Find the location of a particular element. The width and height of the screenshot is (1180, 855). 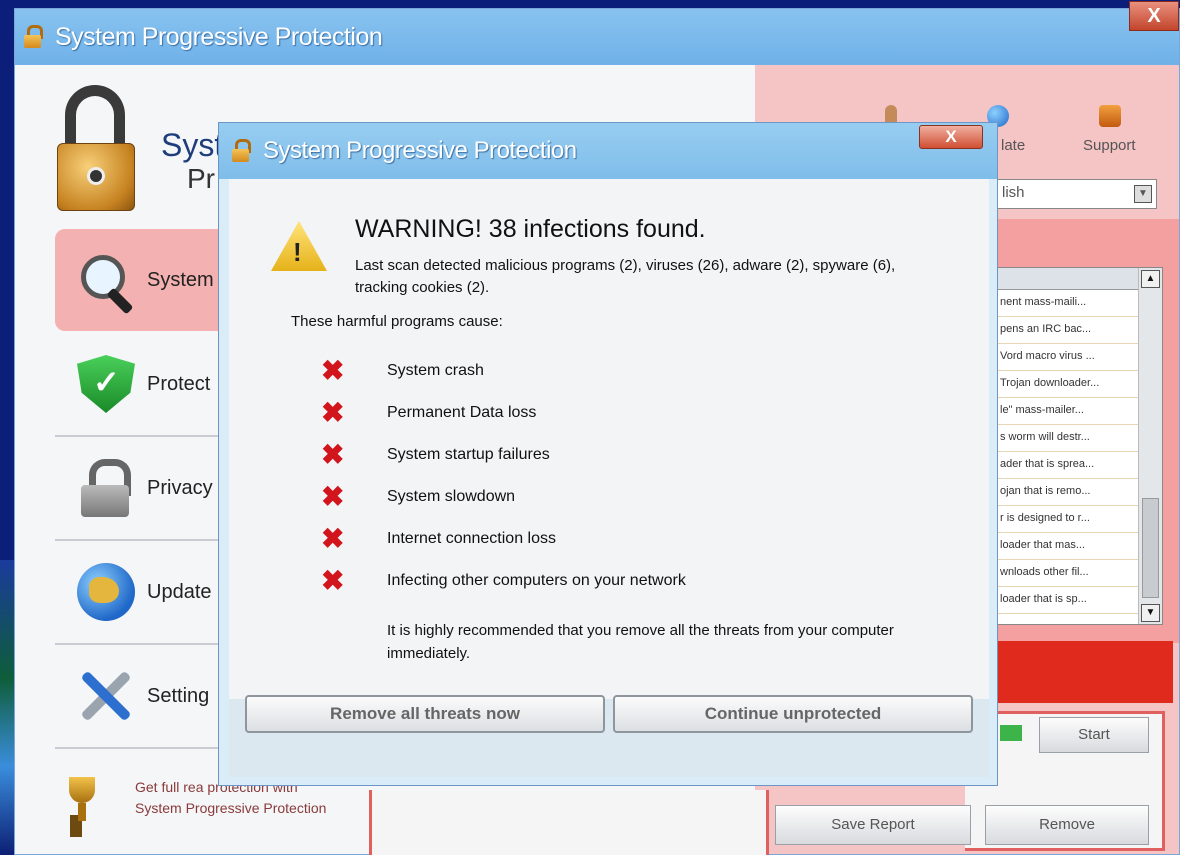

desktop-background is located at coordinates (7, 707).